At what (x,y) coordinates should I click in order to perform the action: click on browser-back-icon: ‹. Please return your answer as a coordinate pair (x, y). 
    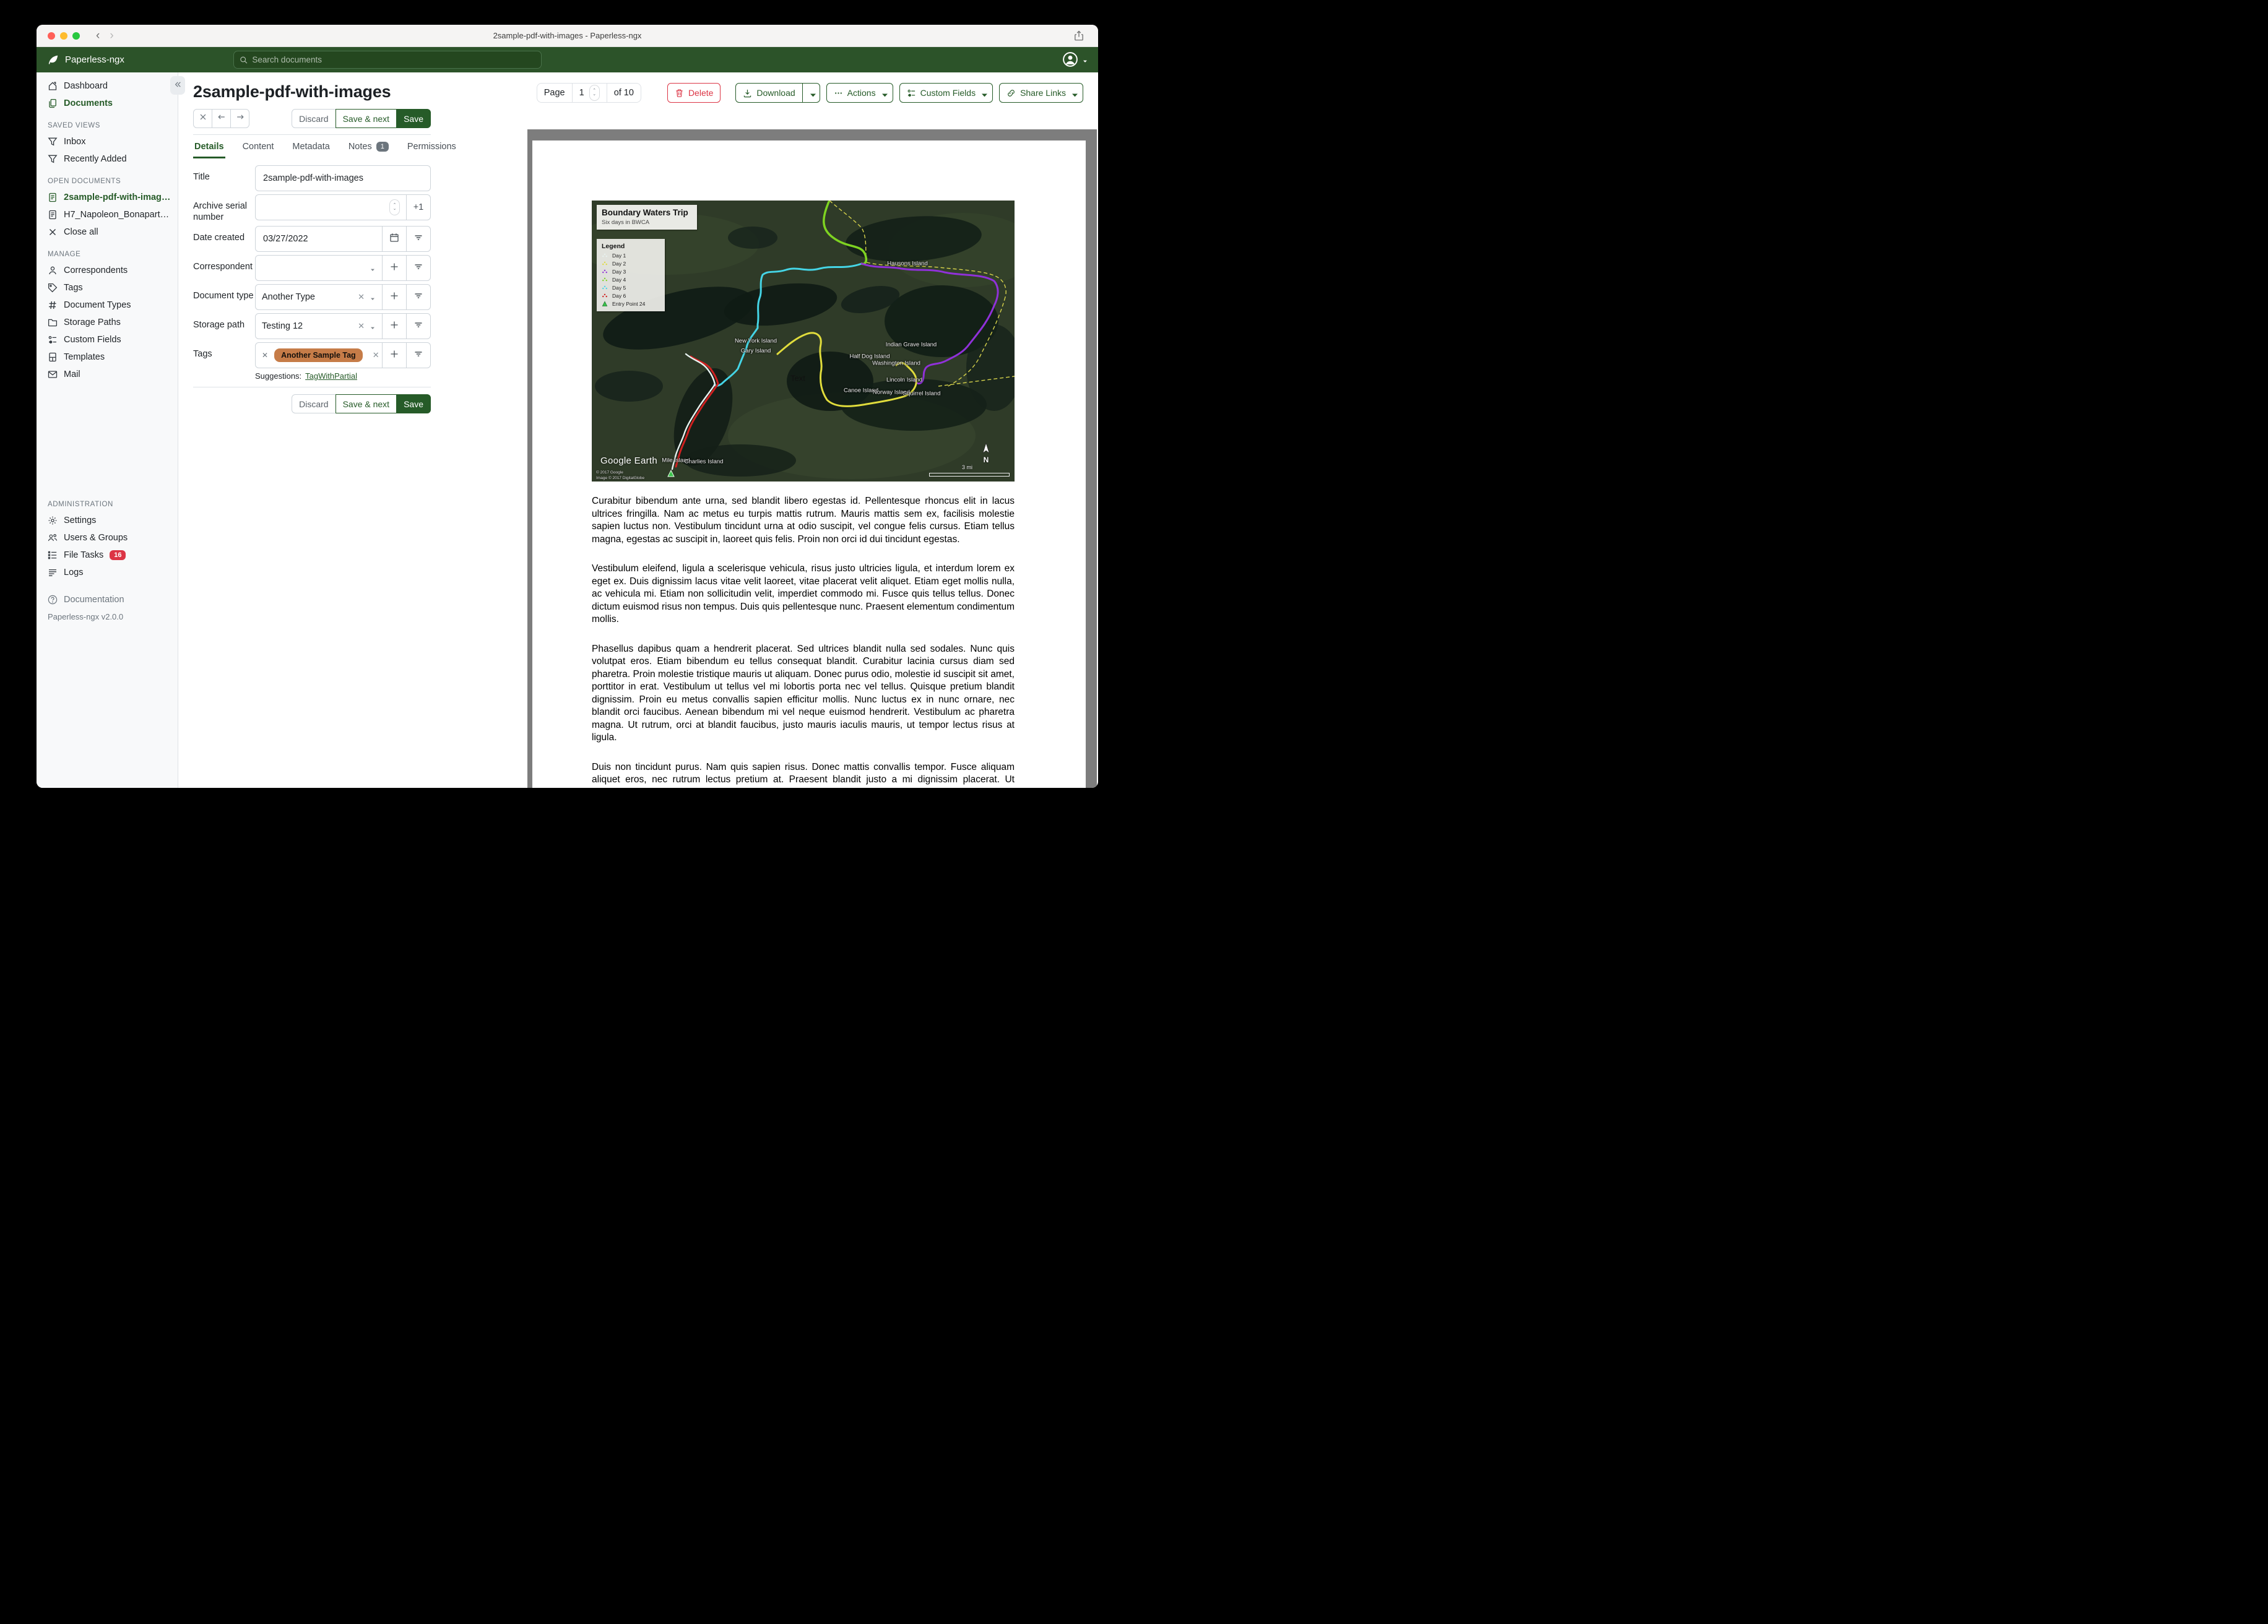
    Looking at the image, I should click on (98, 36).